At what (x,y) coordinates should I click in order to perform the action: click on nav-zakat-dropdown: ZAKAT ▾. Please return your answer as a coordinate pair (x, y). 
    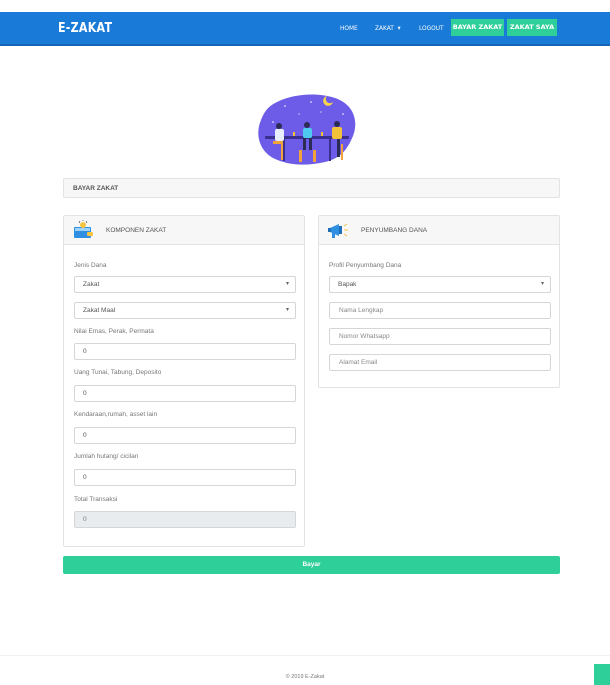
    Looking at the image, I should click on (388, 28).